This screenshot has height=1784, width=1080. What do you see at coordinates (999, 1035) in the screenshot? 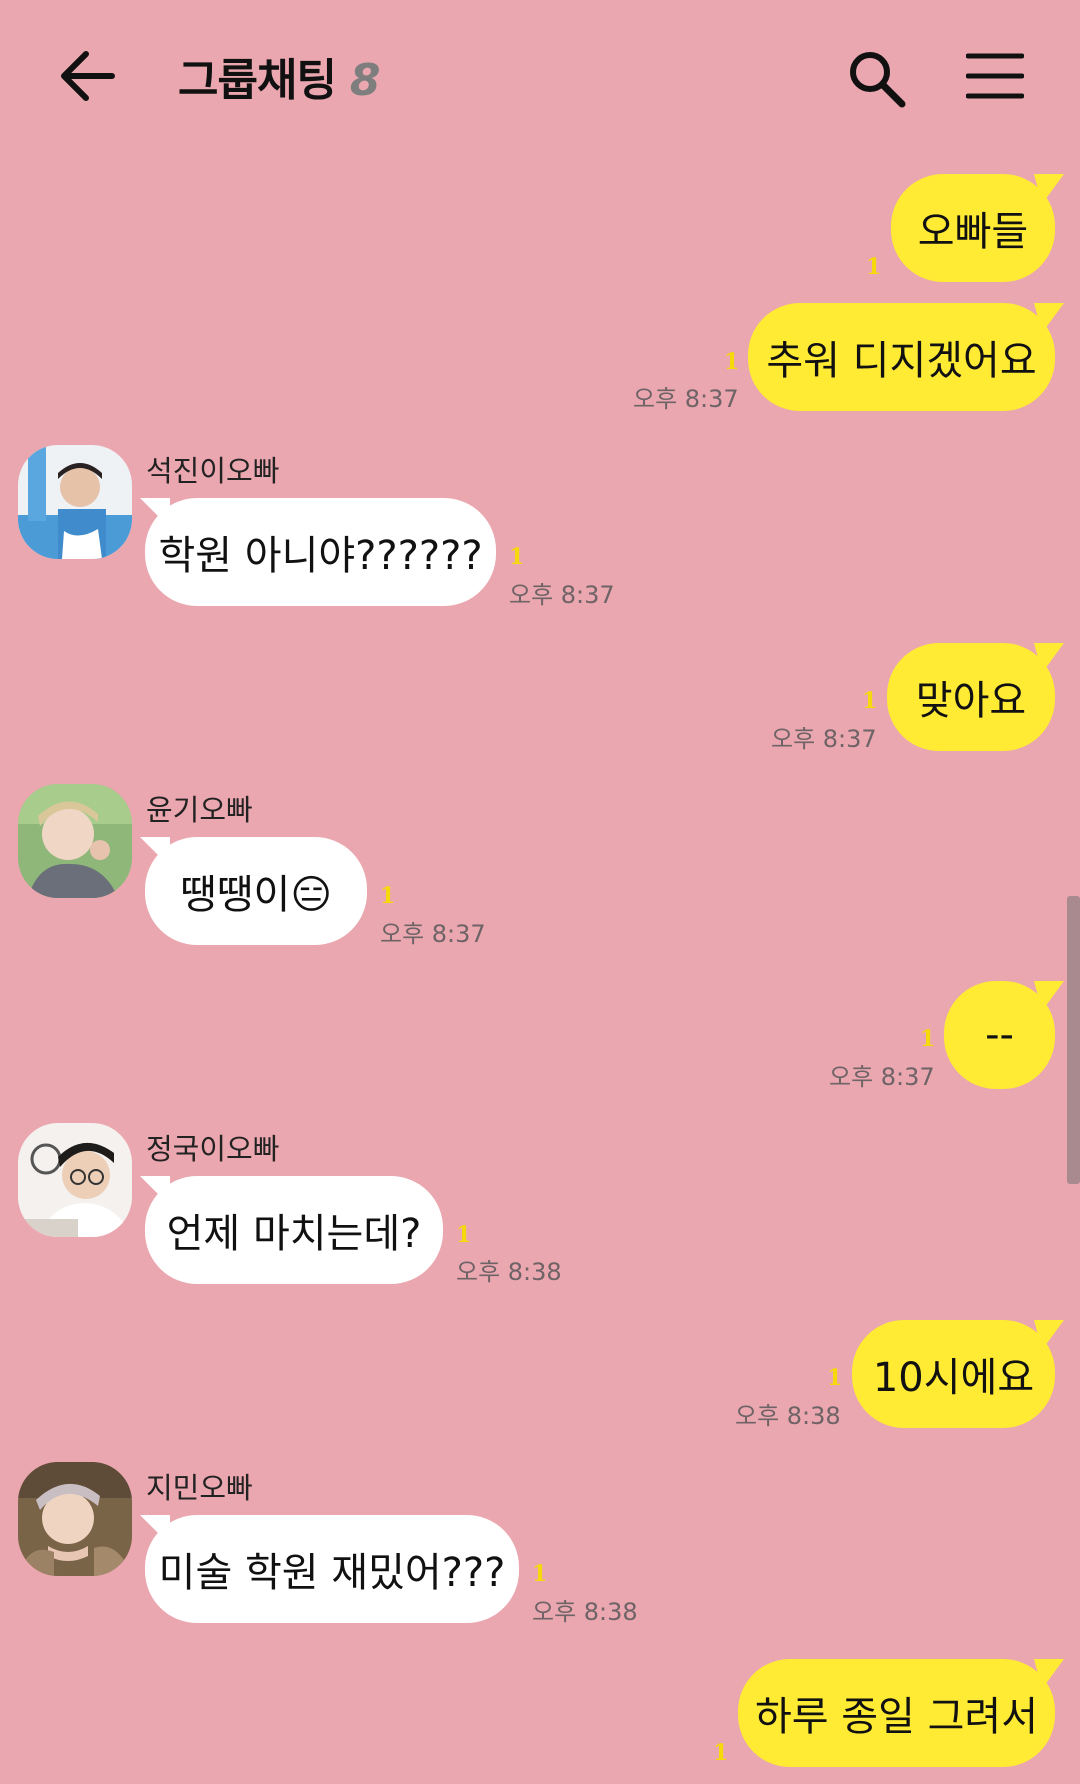
I see `message-text: --` at bounding box center [999, 1035].